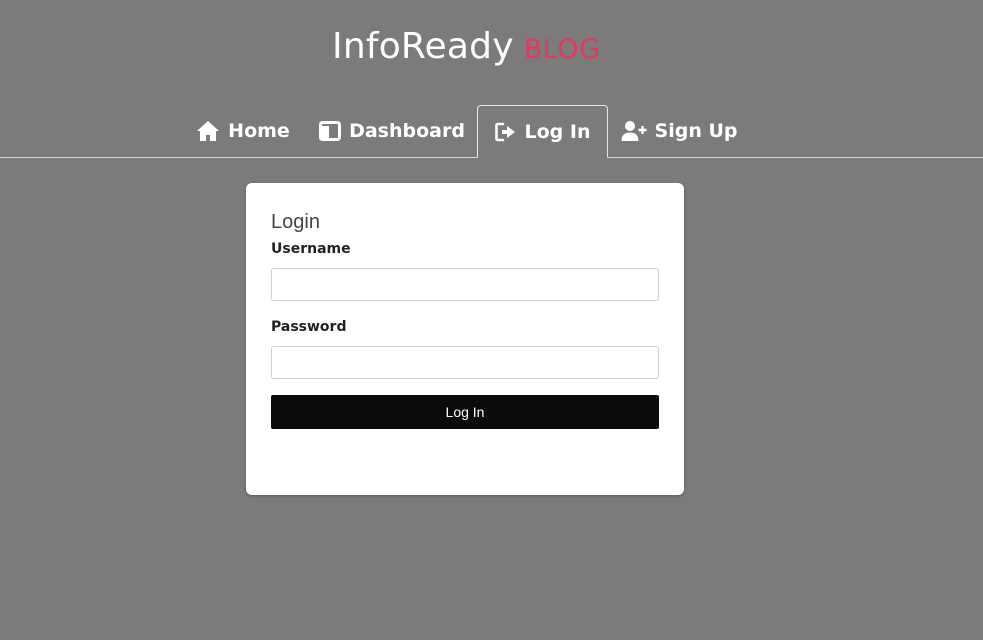 The height and width of the screenshot is (640, 983). What do you see at coordinates (562, 49) in the screenshot?
I see `brand-tag: BLOG` at bounding box center [562, 49].